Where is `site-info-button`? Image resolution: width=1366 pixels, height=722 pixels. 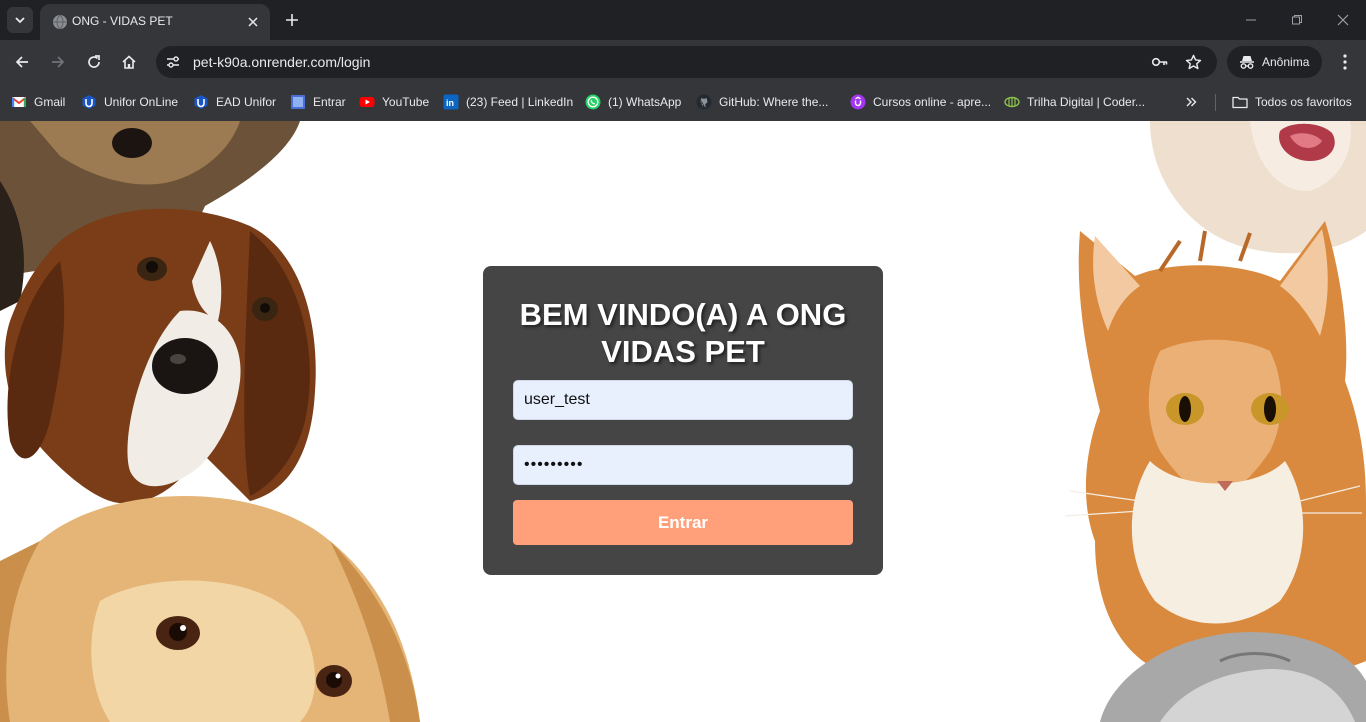
site-info-button is located at coordinates (173, 62).